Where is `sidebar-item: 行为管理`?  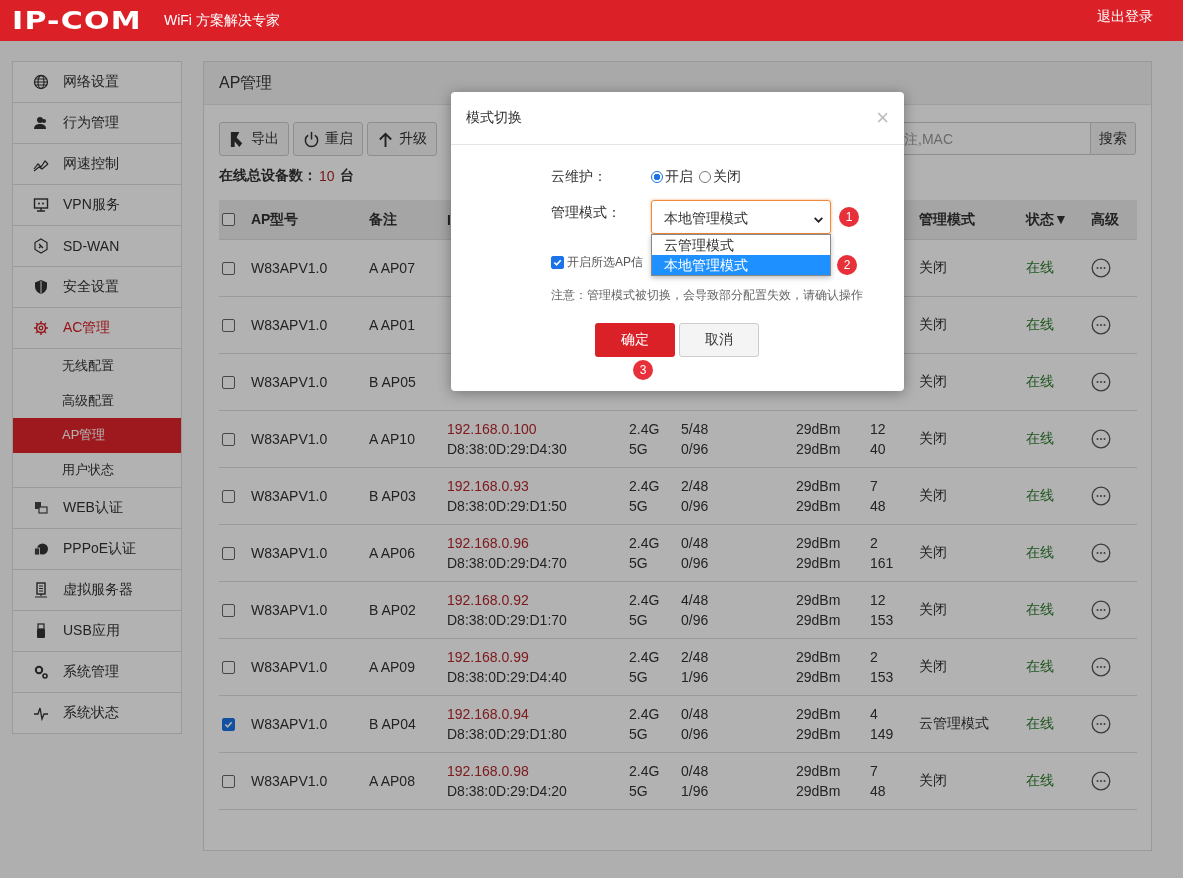 sidebar-item: 行为管理 is located at coordinates (97, 123).